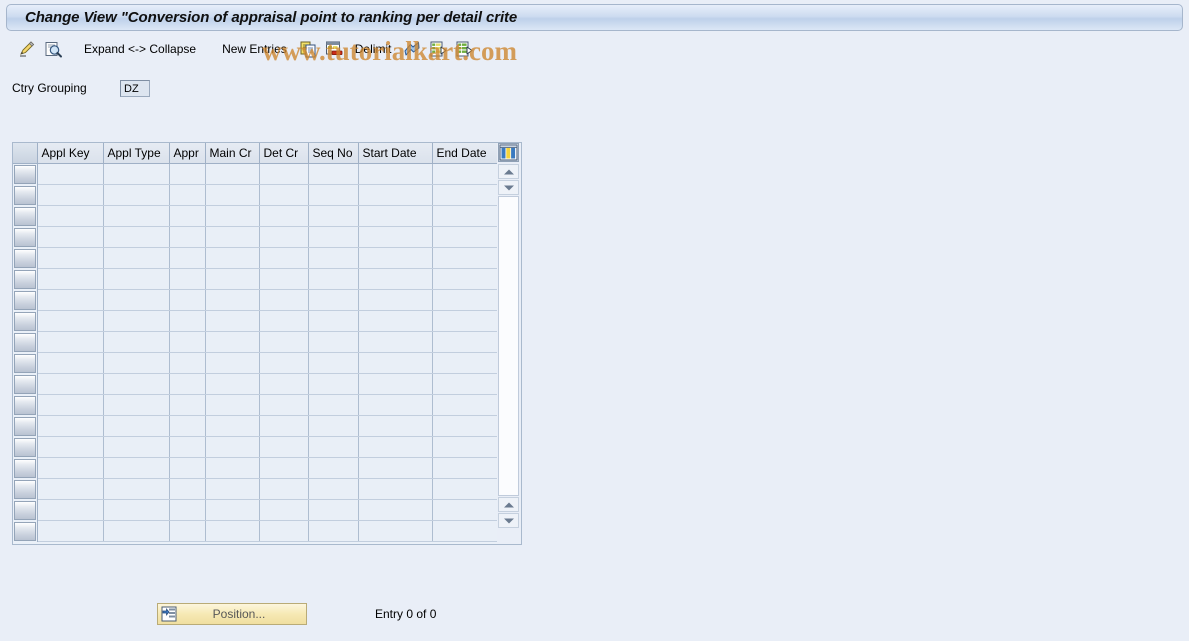  What do you see at coordinates (509, 343) in the screenshot?
I see `table-vertical-scrollbar` at bounding box center [509, 343].